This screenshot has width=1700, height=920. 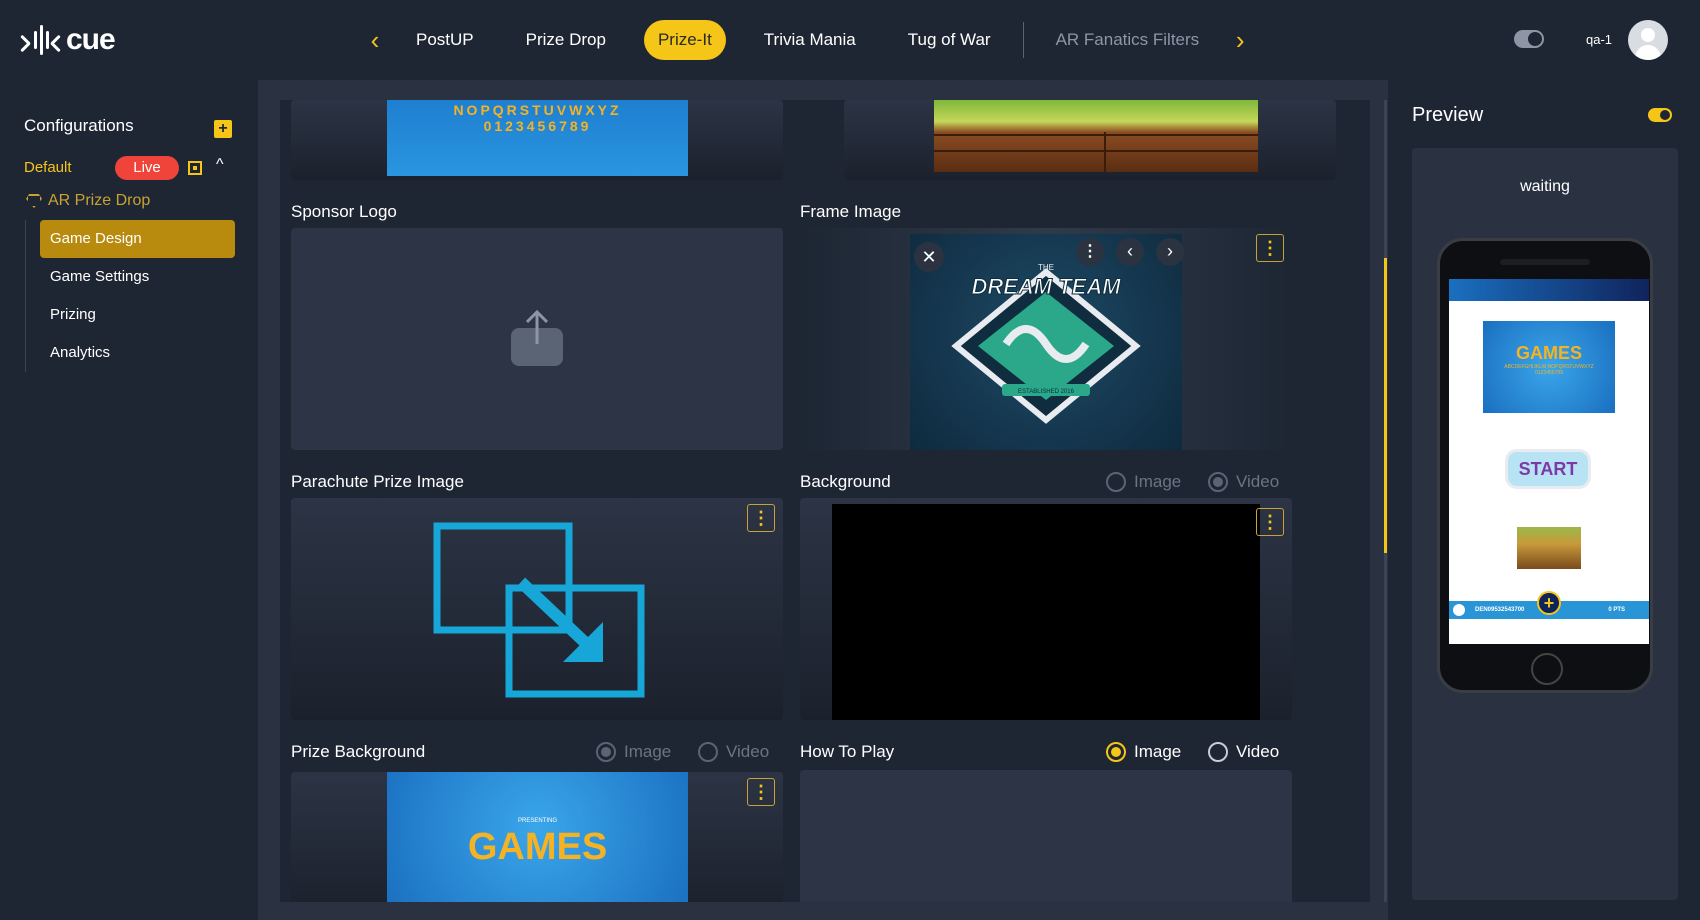 What do you see at coordinates (137, 353) in the screenshot?
I see `sidebar-item-analytics: Analytics` at bounding box center [137, 353].